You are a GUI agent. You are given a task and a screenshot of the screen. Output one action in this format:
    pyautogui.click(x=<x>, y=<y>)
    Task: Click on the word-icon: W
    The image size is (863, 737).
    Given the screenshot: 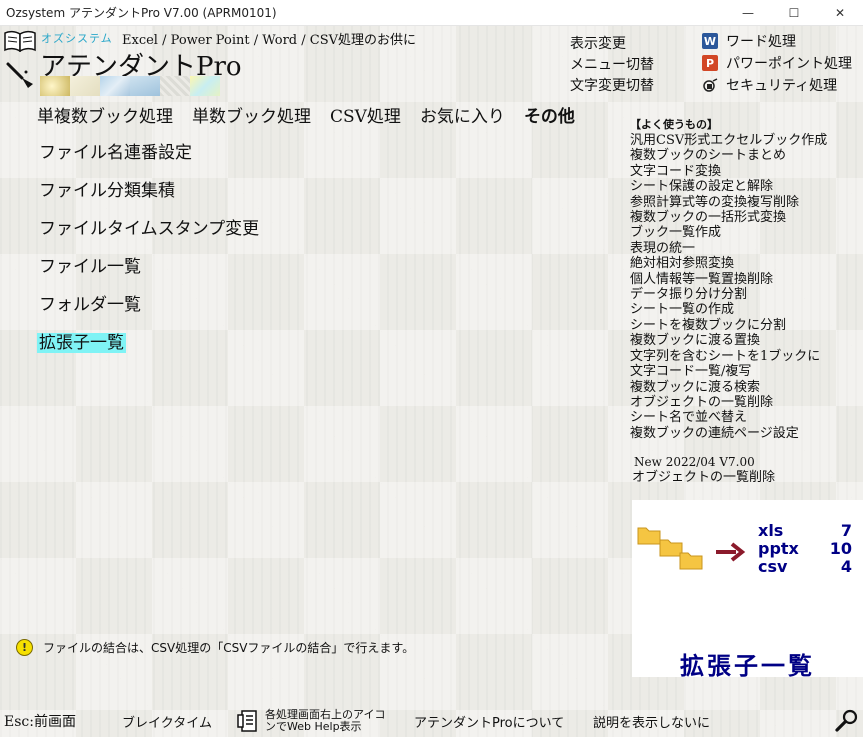 What is the action you would take?
    pyautogui.click(x=710, y=41)
    